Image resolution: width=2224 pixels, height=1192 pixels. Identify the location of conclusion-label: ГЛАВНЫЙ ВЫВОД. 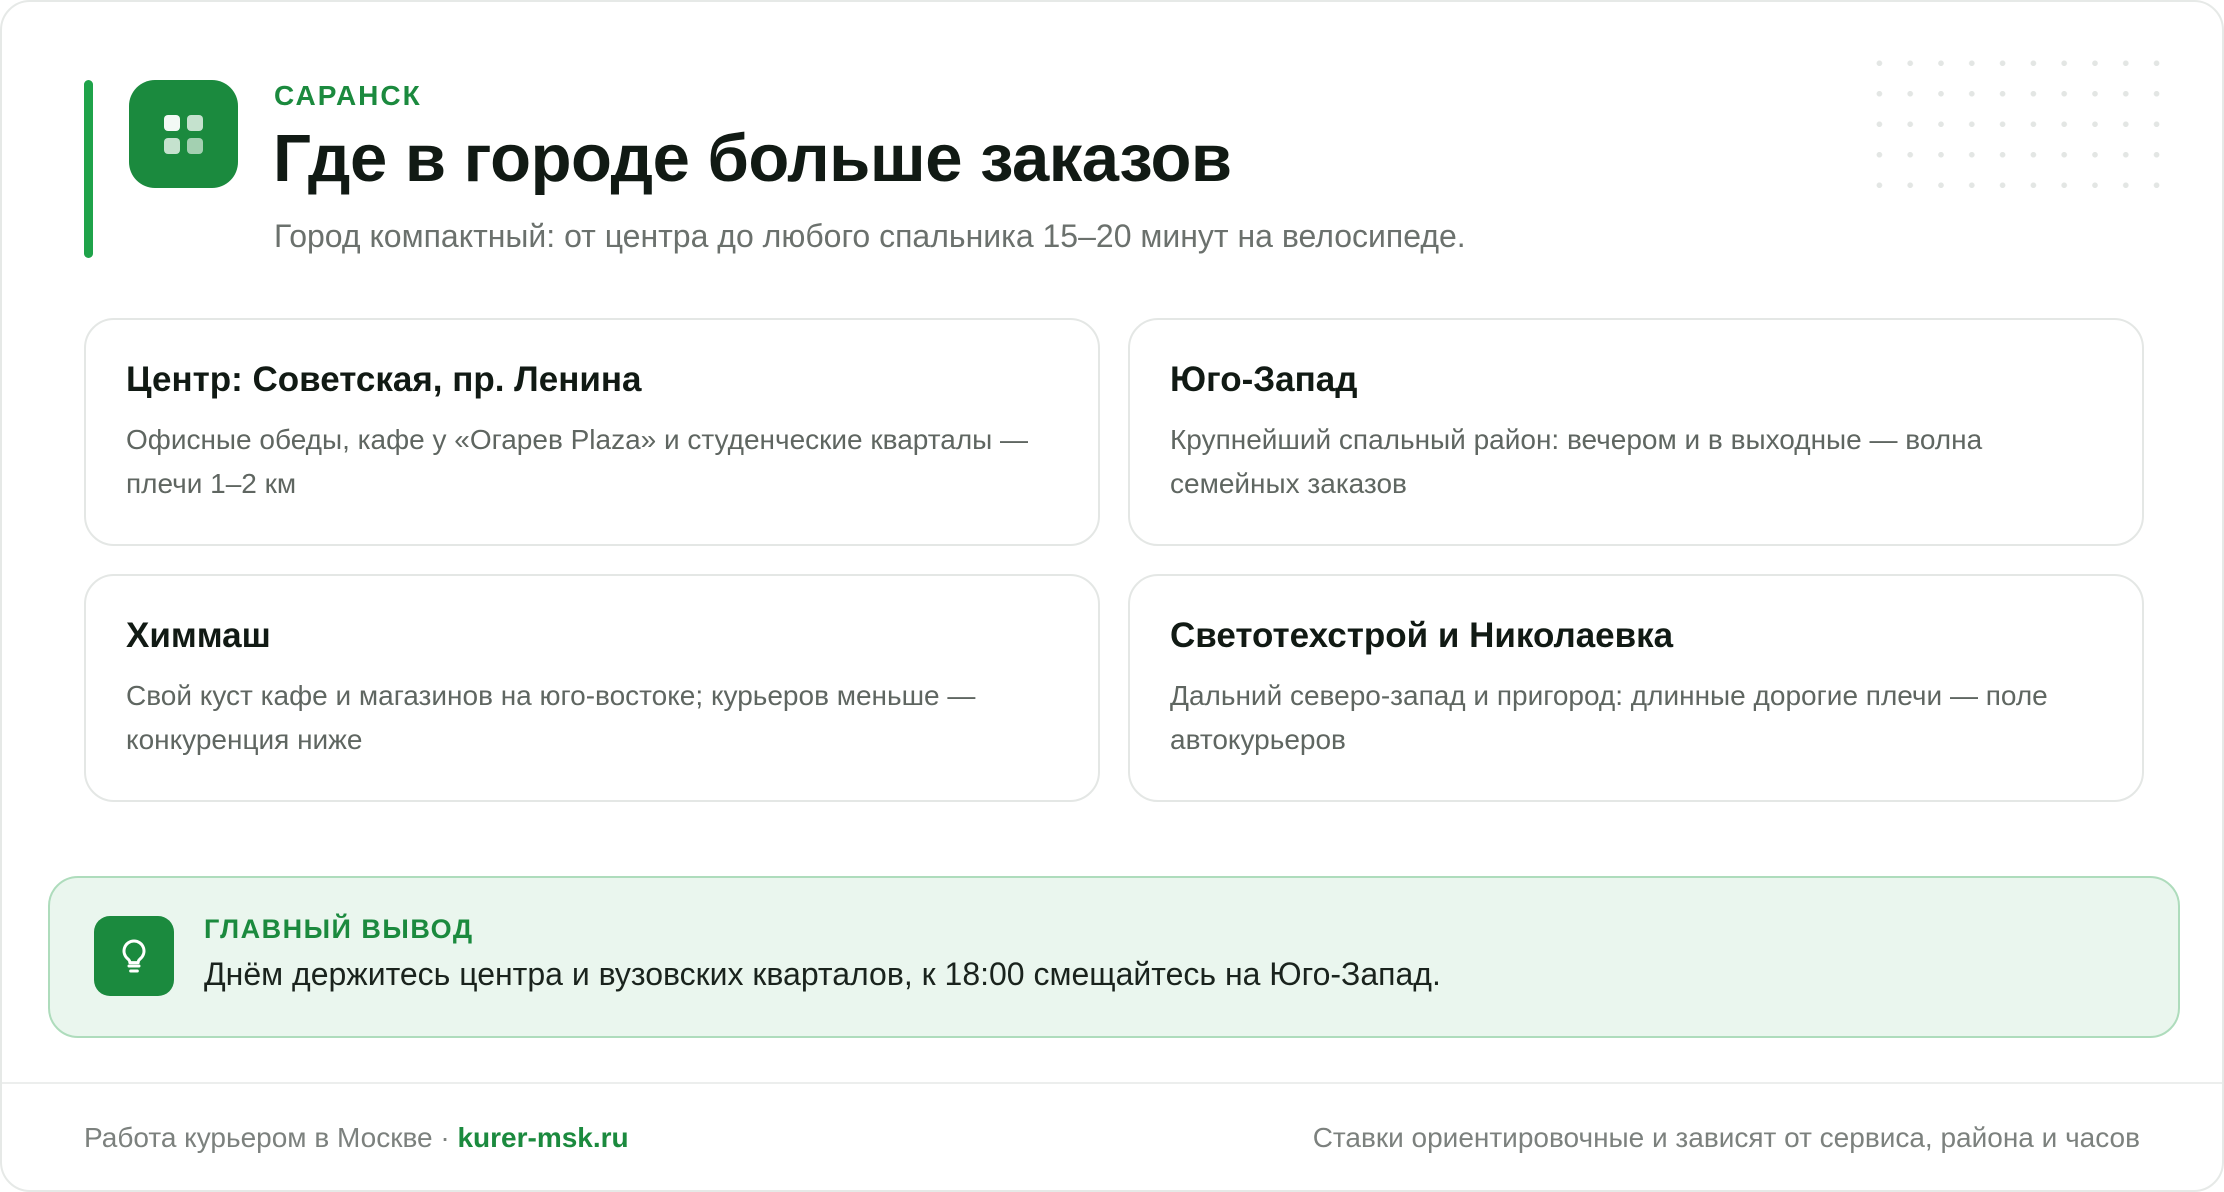
(339, 929).